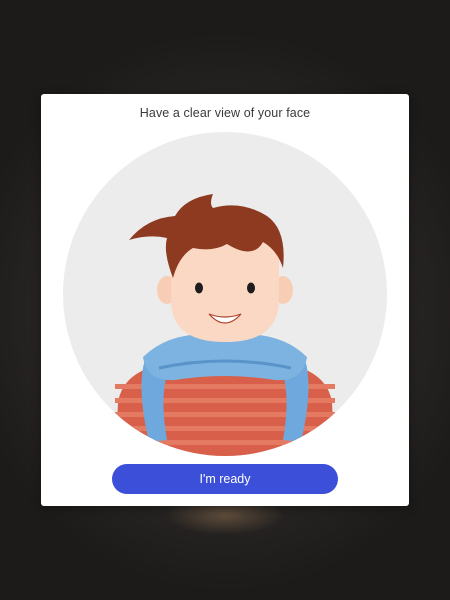 The width and height of the screenshot is (450, 600). I want to click on right-eye, so click(251, 288).